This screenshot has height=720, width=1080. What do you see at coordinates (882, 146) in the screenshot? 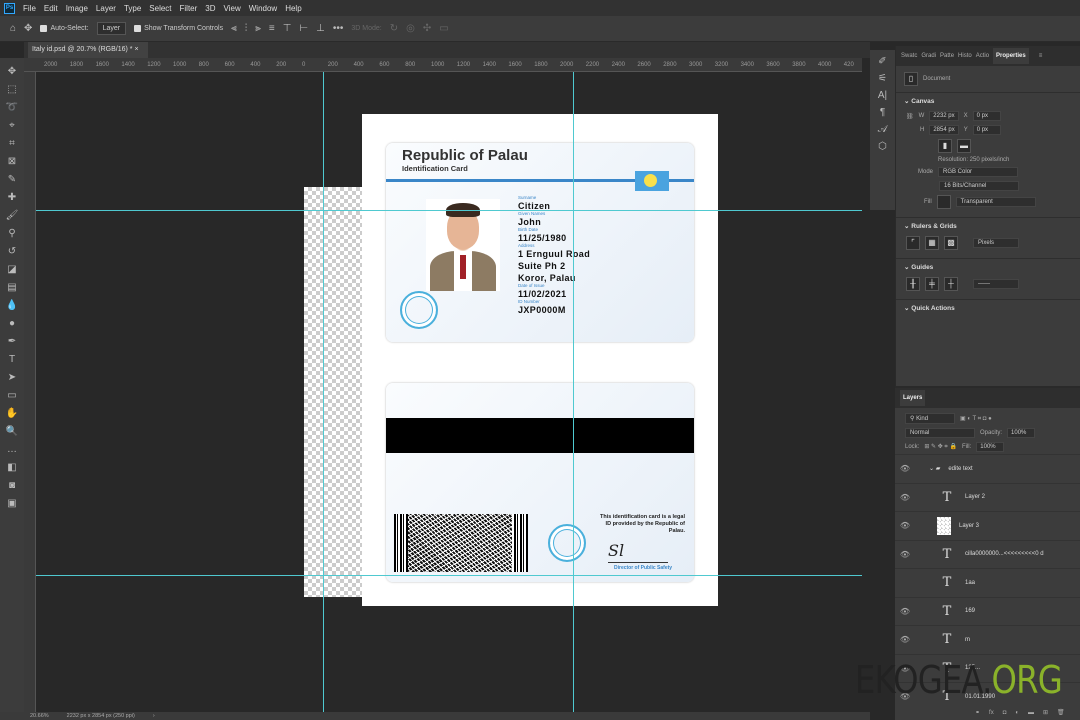
I see `3d-icon: ⬡` at bounding box center [882, 146].